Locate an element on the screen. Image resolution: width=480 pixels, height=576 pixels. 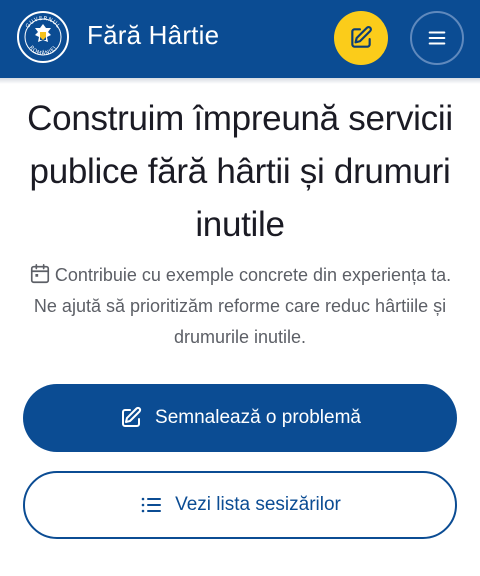
app-title: Fără Hârtie is located at coordinates (153, 35).